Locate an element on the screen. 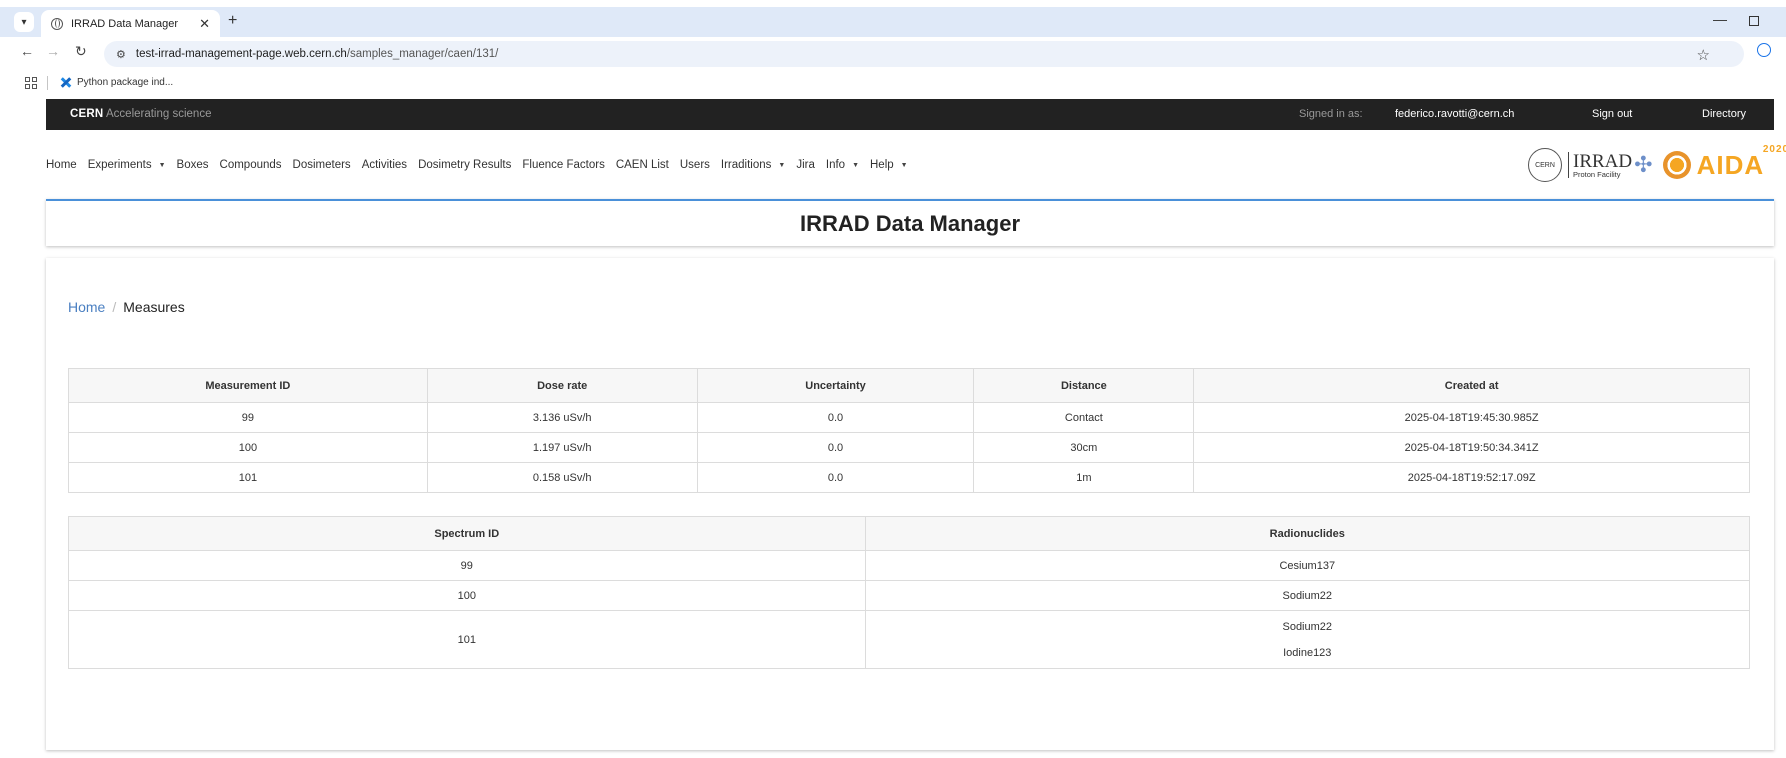 This screenshot has width=1786, height=758. column-header: Measurement ID is located at coordinates (248, 385).